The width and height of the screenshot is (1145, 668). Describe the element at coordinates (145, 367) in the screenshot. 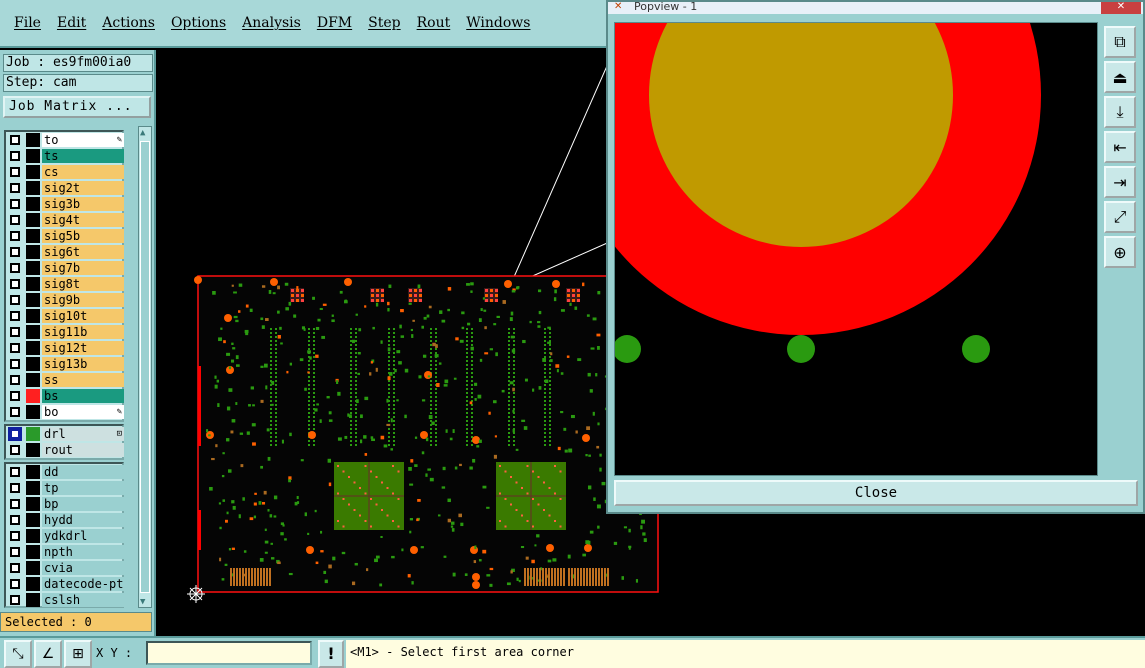

I see `scroll-thumb` at that location.